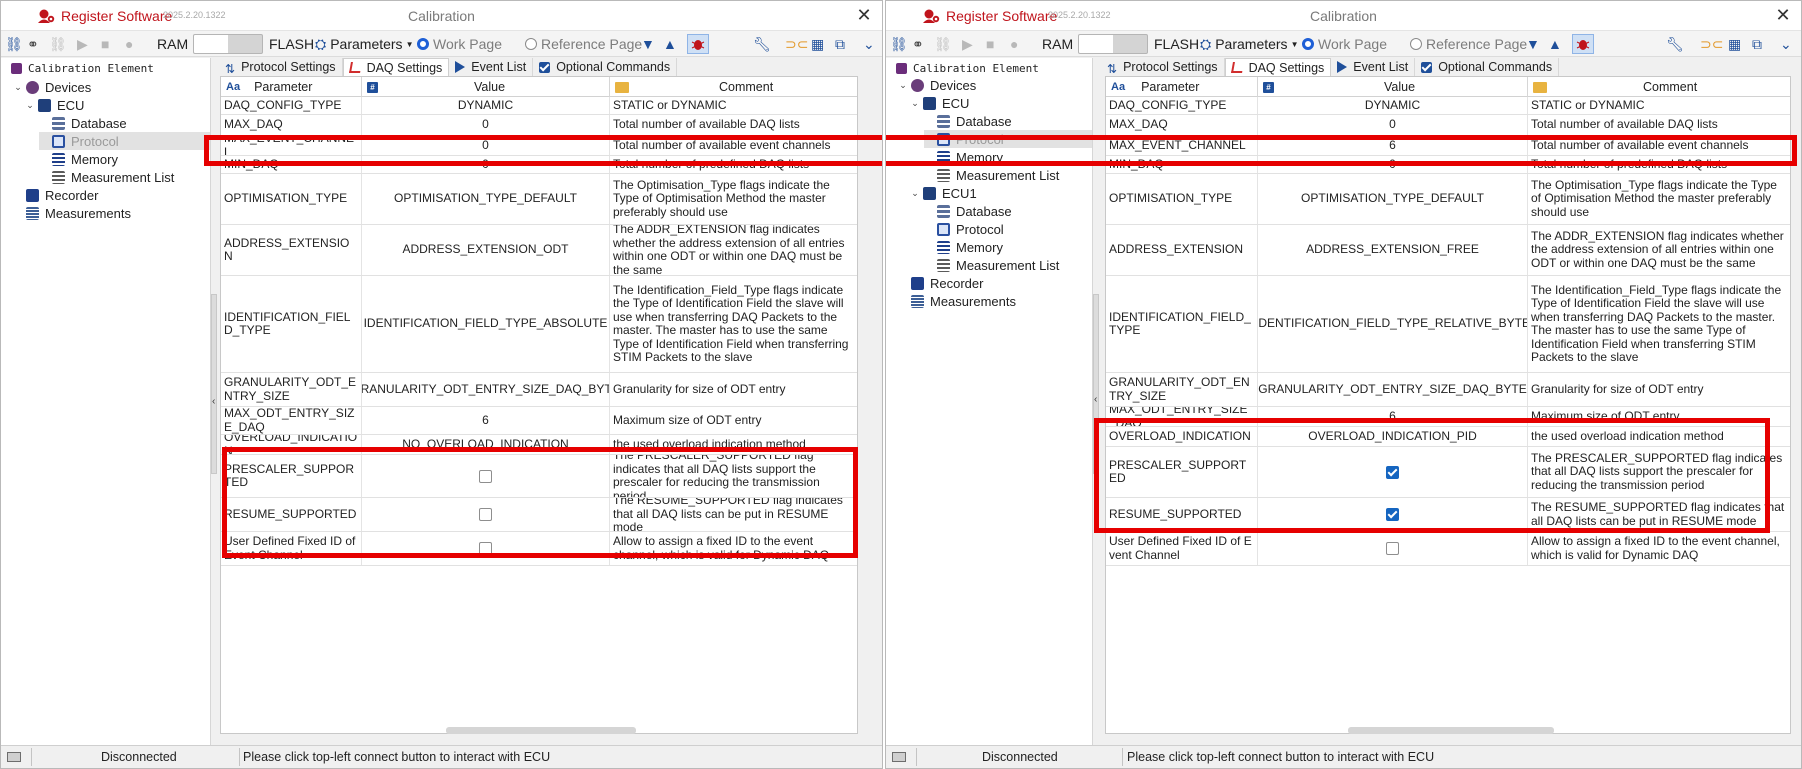  I want to click on value-cell: IDENTIFICATION_FIELD_TYPE_ABSOLUTE, so click(486, 324).